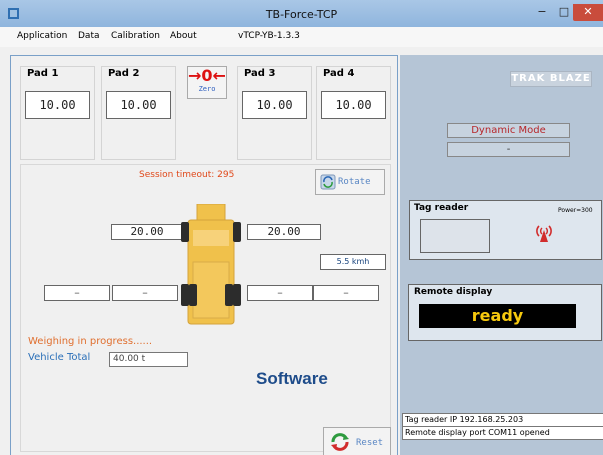 This screenshot has height=455, width=603. I want to click on axle2-weight-2: –, so click(145, 293).